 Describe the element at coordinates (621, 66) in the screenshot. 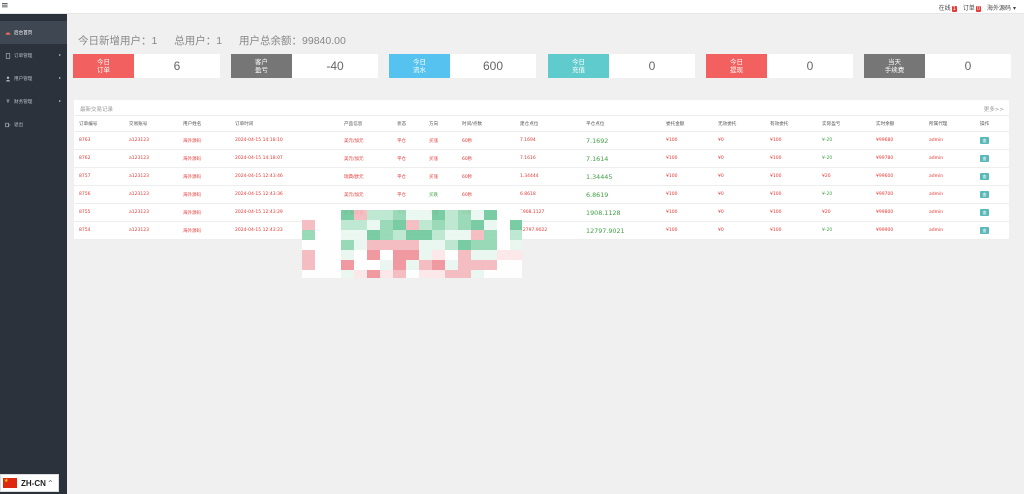

I see `stat-card-3: 今日 充值 0` at that location.